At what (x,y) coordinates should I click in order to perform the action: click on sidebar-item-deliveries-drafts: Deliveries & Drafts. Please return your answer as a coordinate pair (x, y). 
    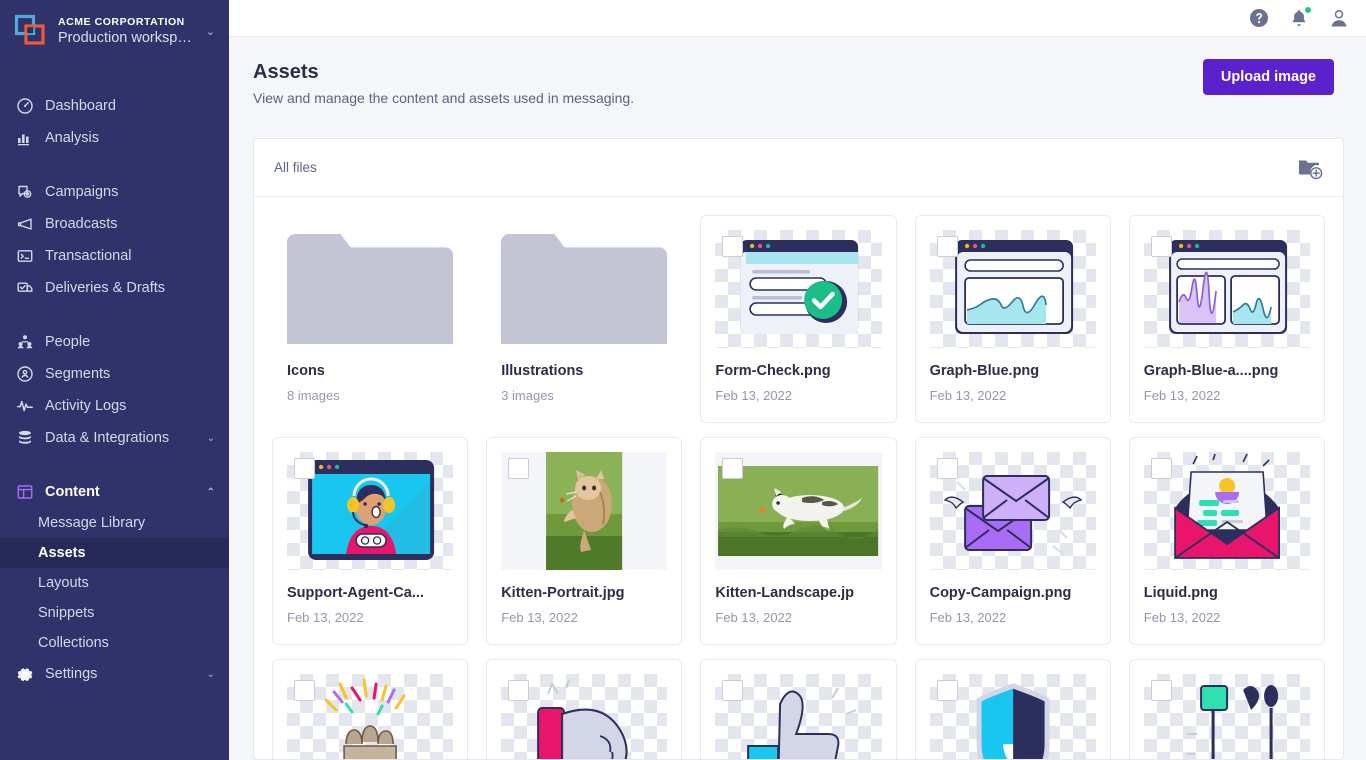
    Looking at the image, I should click on (114, 288).